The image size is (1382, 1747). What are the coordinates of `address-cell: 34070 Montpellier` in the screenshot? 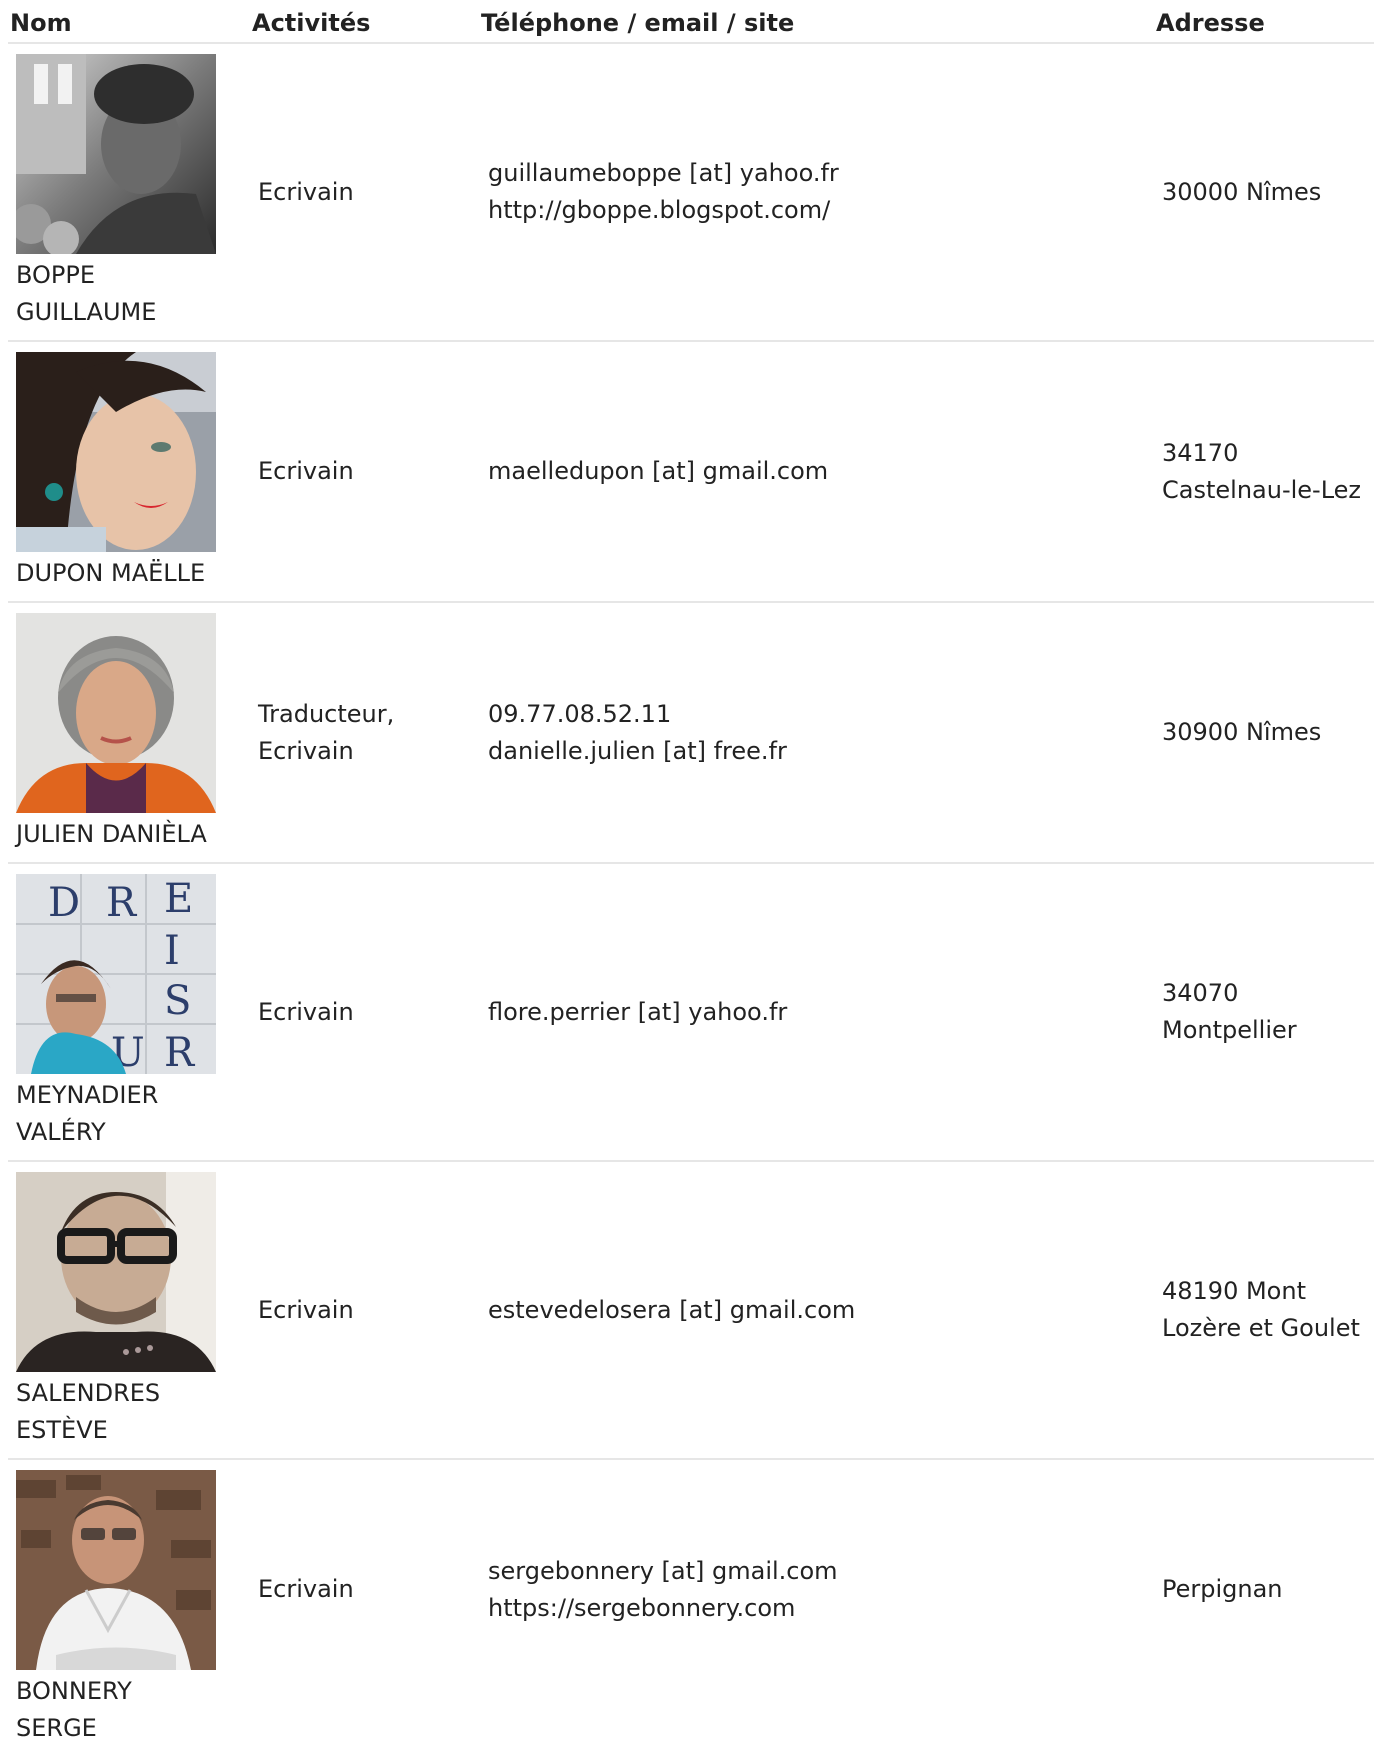 It's located at (1267, 1012).